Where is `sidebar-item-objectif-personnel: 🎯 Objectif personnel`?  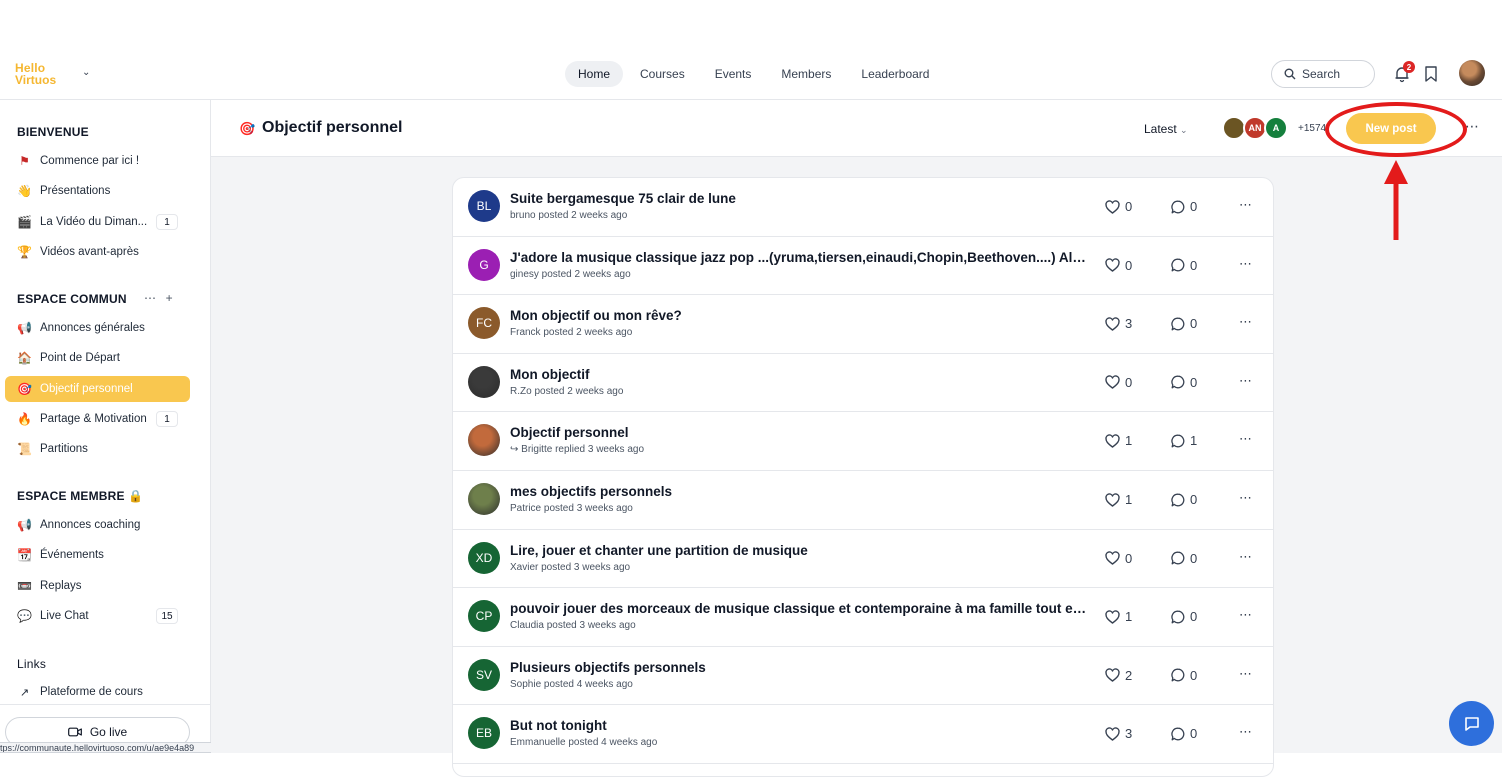 sidebar-item-objectif-personnel: 🎯 Objectif personnel is located at coordinates (97, 389).